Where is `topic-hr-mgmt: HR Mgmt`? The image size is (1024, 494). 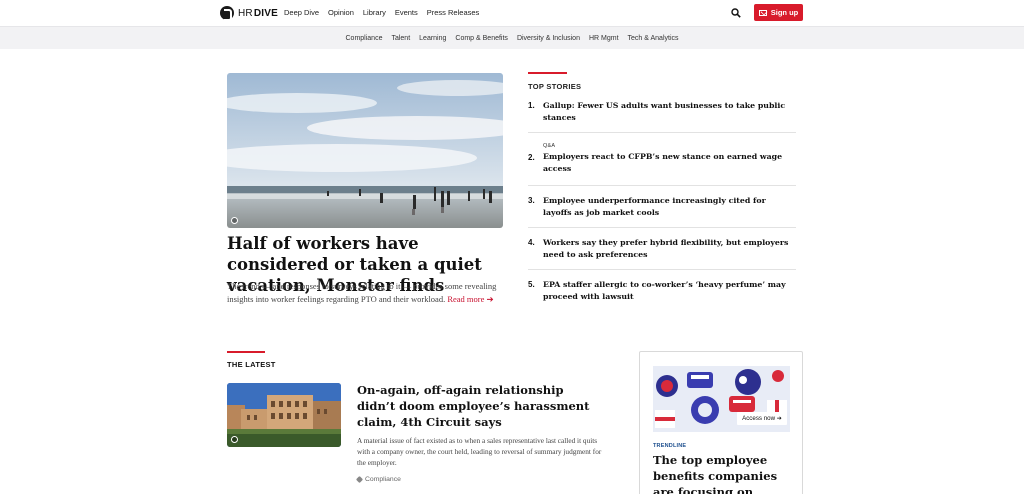
topic-hr-mgmt: HR Mgmt is located at coordinates (604, 38).